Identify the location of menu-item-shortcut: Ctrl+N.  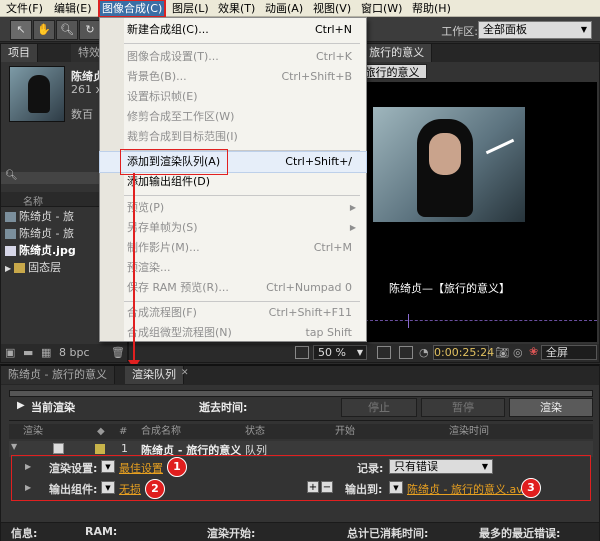
(333, 29).